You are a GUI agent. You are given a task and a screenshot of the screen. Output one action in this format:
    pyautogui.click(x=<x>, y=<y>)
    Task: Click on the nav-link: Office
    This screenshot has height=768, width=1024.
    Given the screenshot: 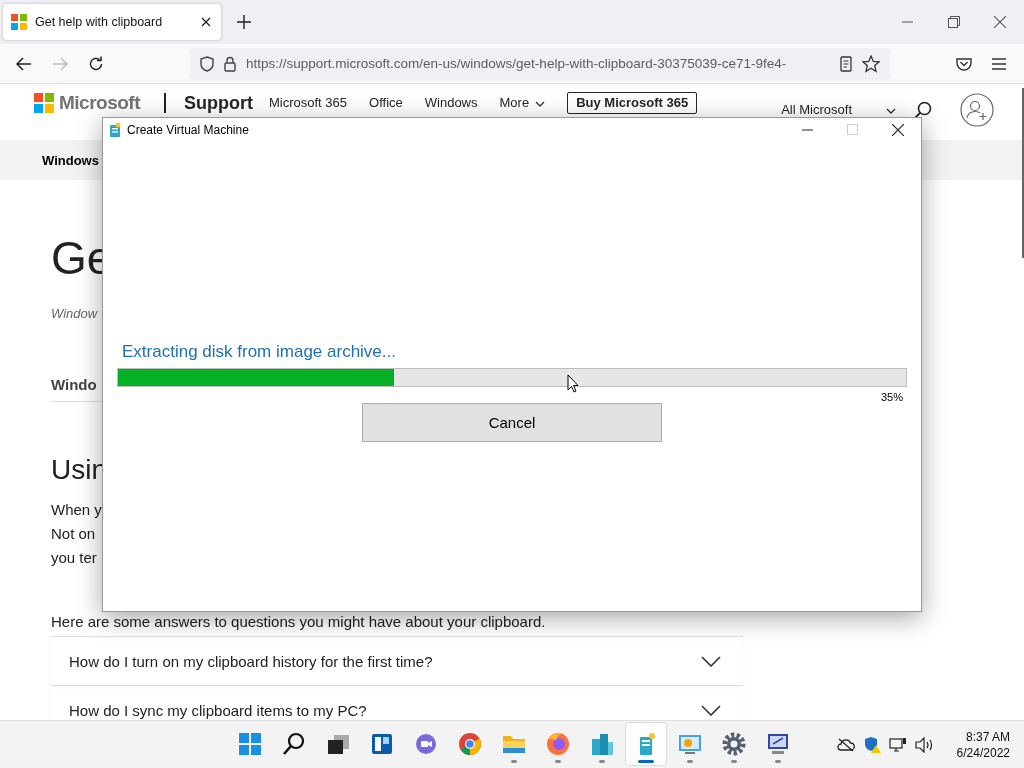 What is the action you would take?
    pyautogui.click(x=386, y=103)
    